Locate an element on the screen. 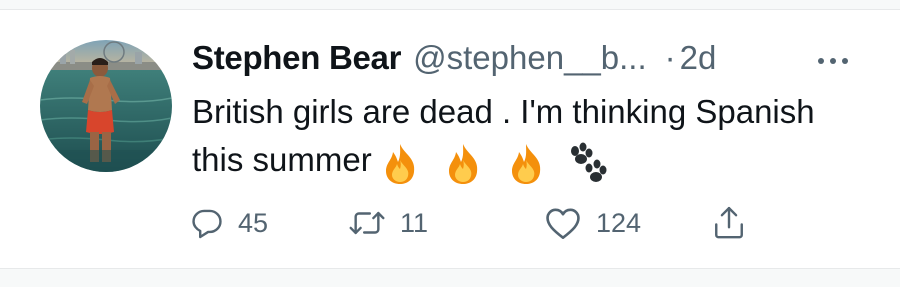  reply-count: 45 is located at coordinates (253, 222).